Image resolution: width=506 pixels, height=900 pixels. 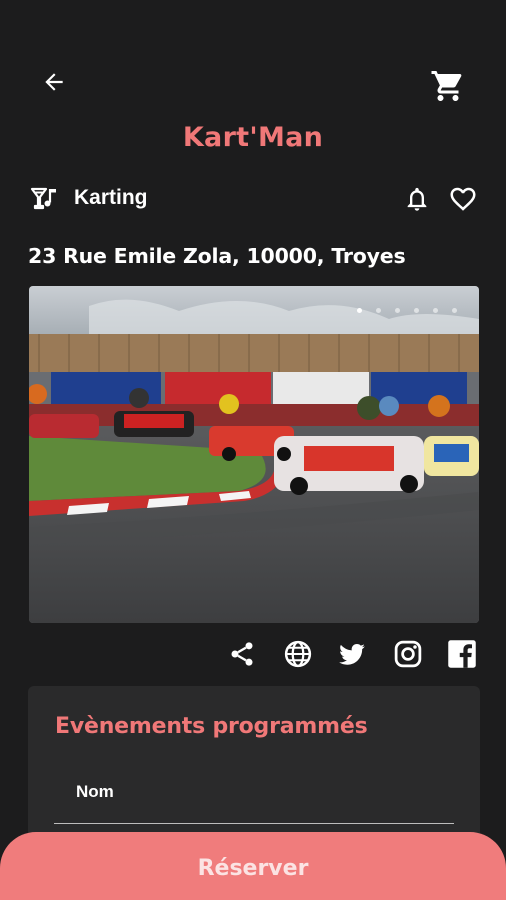 I want to click on back-button, so click(x=54, y=82).